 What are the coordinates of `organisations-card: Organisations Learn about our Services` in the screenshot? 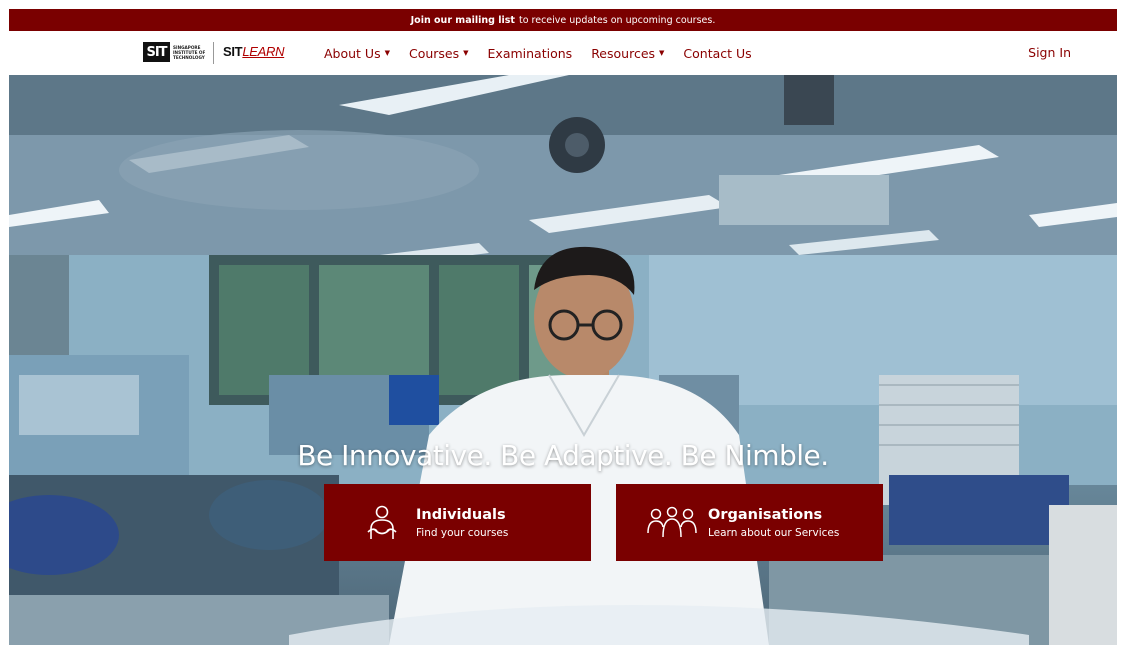 It's located at (749, 522).